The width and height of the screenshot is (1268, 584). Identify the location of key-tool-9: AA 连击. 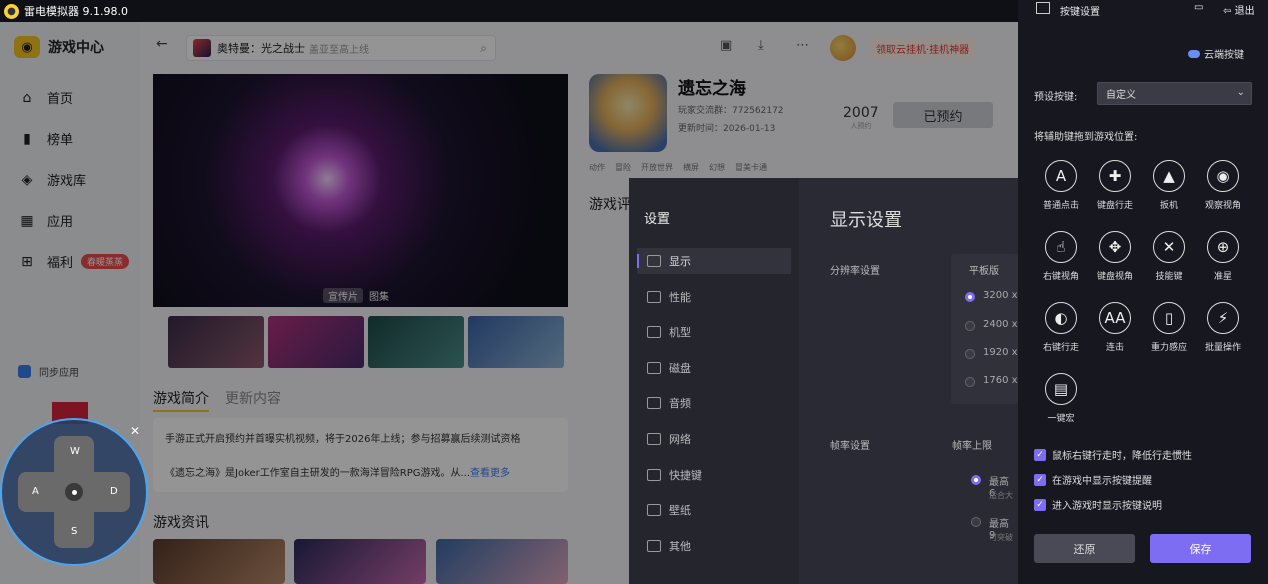
(1115, 327).